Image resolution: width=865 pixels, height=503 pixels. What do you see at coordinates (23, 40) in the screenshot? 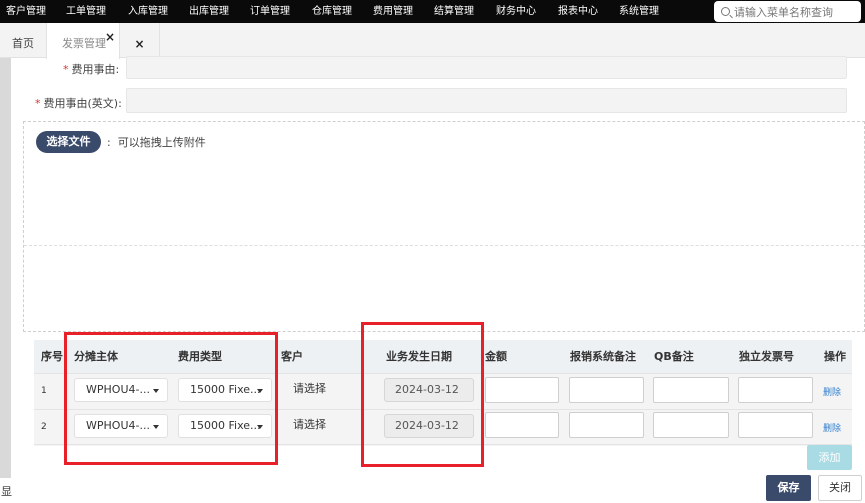
I see `tab-home: 首页` at bounding box center [23, 40].